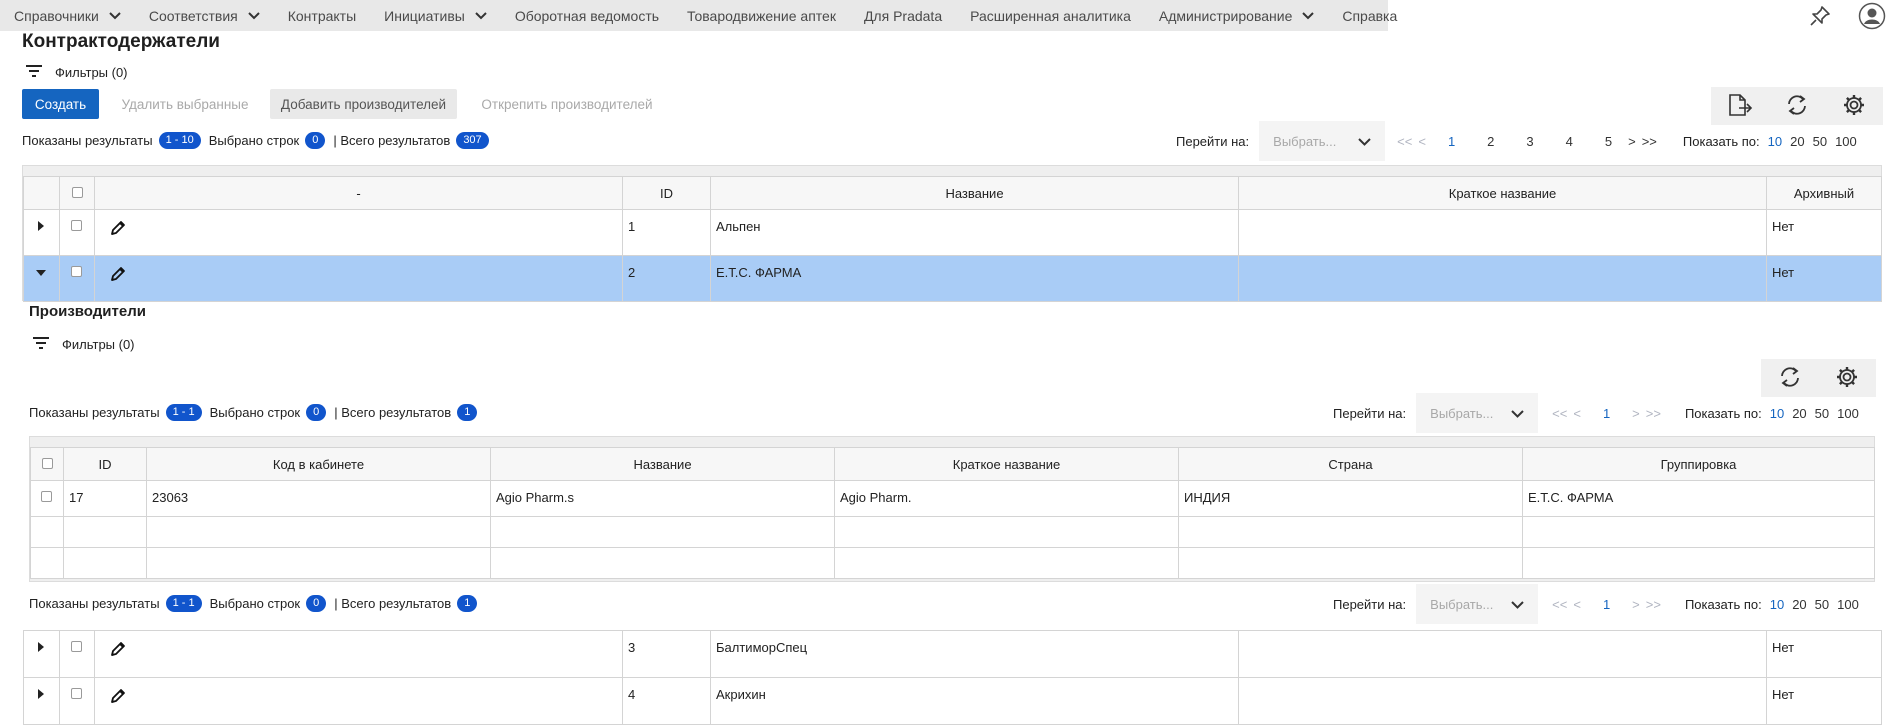  Describe the element at coordinates (1820, 16) in the screenshot. I see `pin-icon` at that location.